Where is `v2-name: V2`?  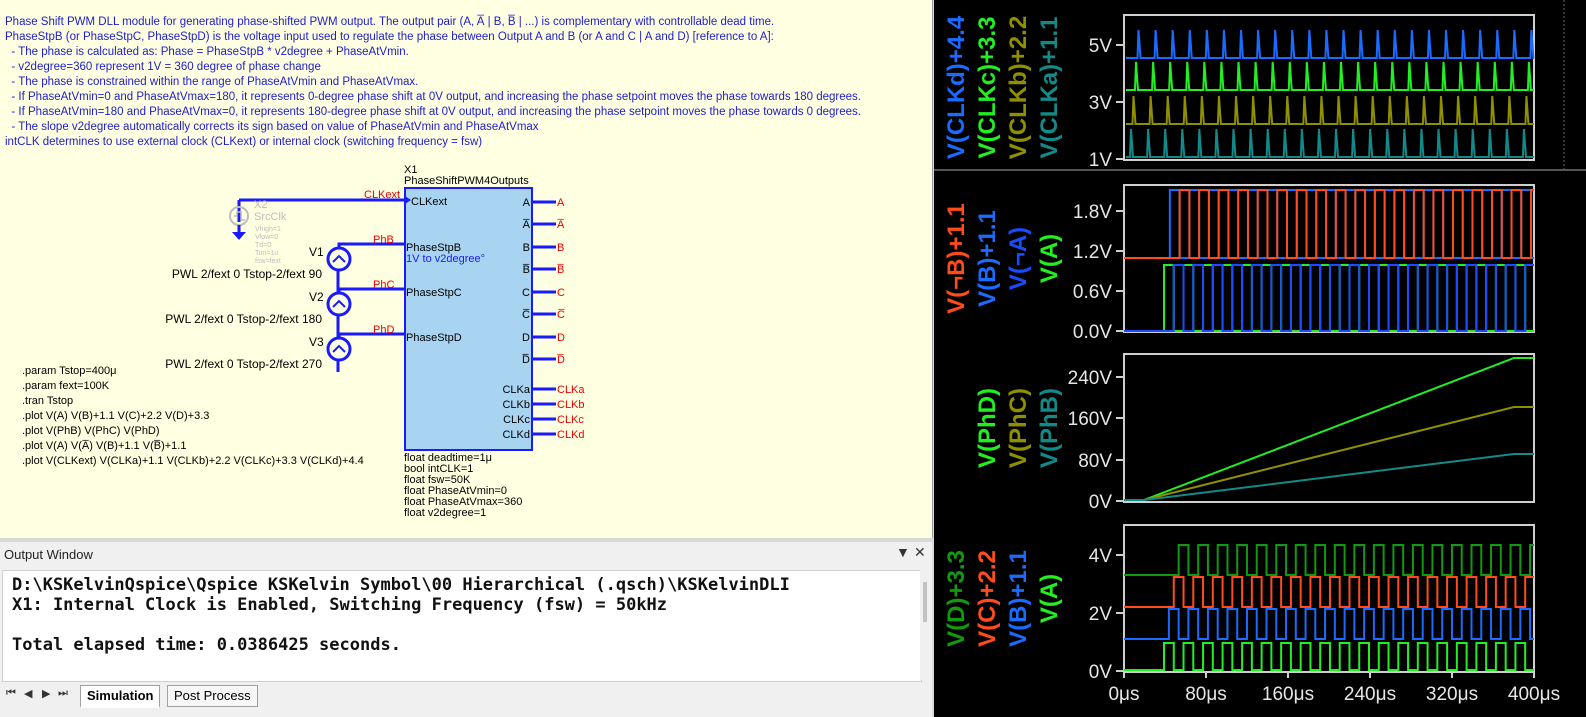
v2-name: V2 is located at coordinates (316, 297).